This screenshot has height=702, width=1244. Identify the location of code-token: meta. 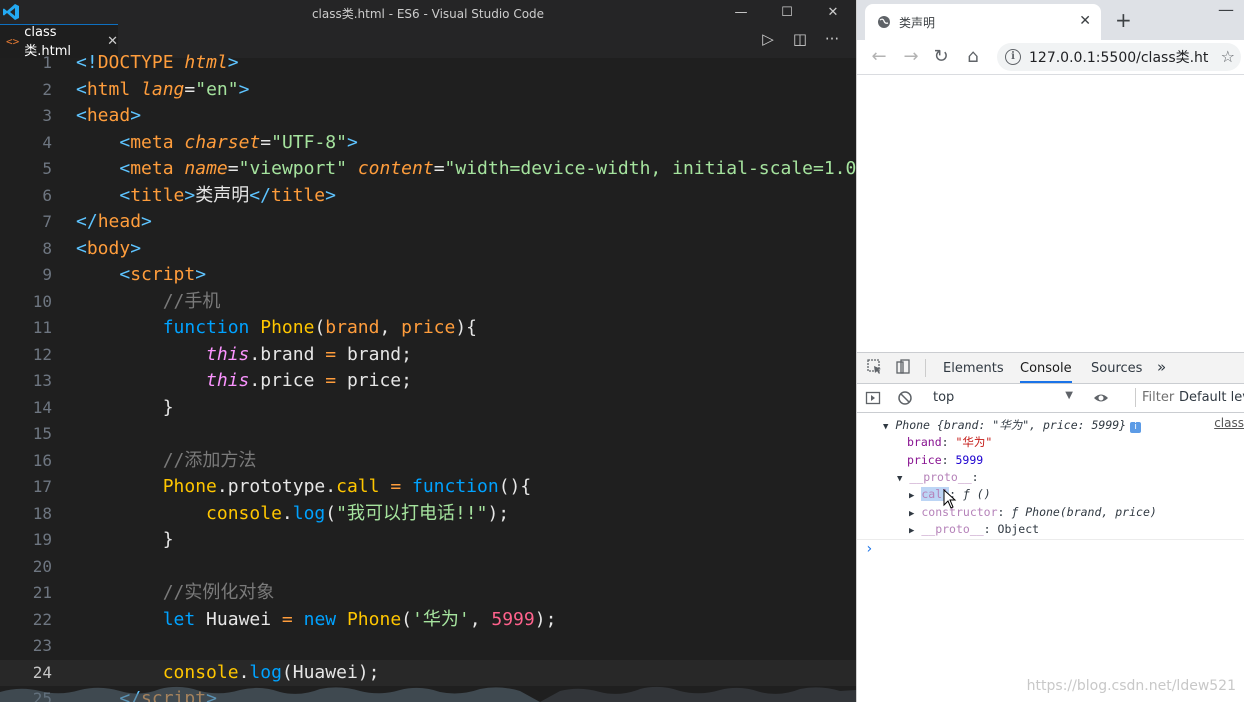
(152, 168).